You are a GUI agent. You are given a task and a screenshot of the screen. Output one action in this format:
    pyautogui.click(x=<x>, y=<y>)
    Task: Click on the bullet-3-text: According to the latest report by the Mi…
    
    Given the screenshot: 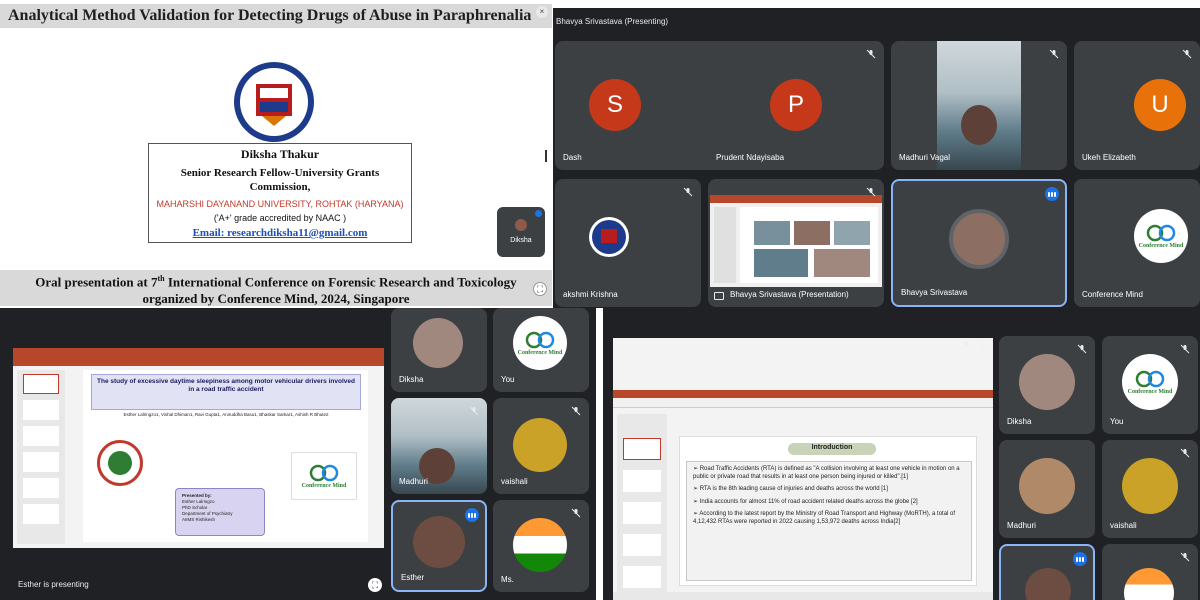 What is the action you would take?
    pyautogui.click(x=824, y=518)
    